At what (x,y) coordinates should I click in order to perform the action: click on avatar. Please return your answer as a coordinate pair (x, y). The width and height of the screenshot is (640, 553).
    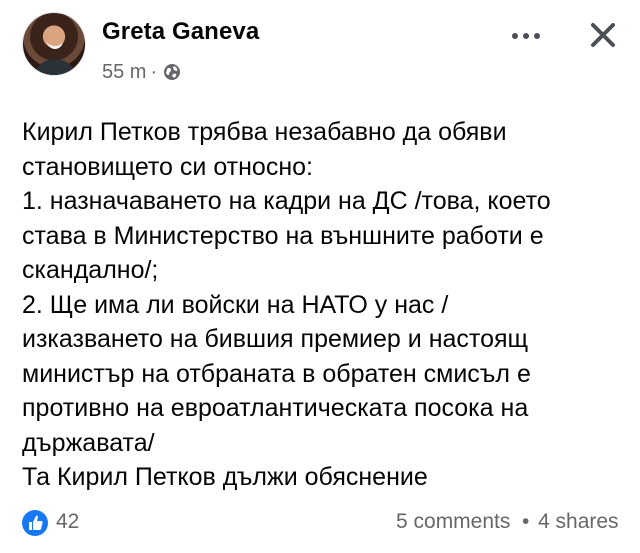
    Looking at the image, I should click on (54, 44).